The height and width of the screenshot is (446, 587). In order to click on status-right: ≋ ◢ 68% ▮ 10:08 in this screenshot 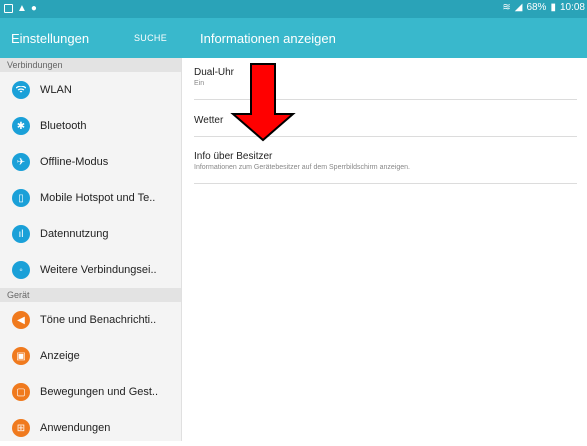, I will do `click(543, 7)`.